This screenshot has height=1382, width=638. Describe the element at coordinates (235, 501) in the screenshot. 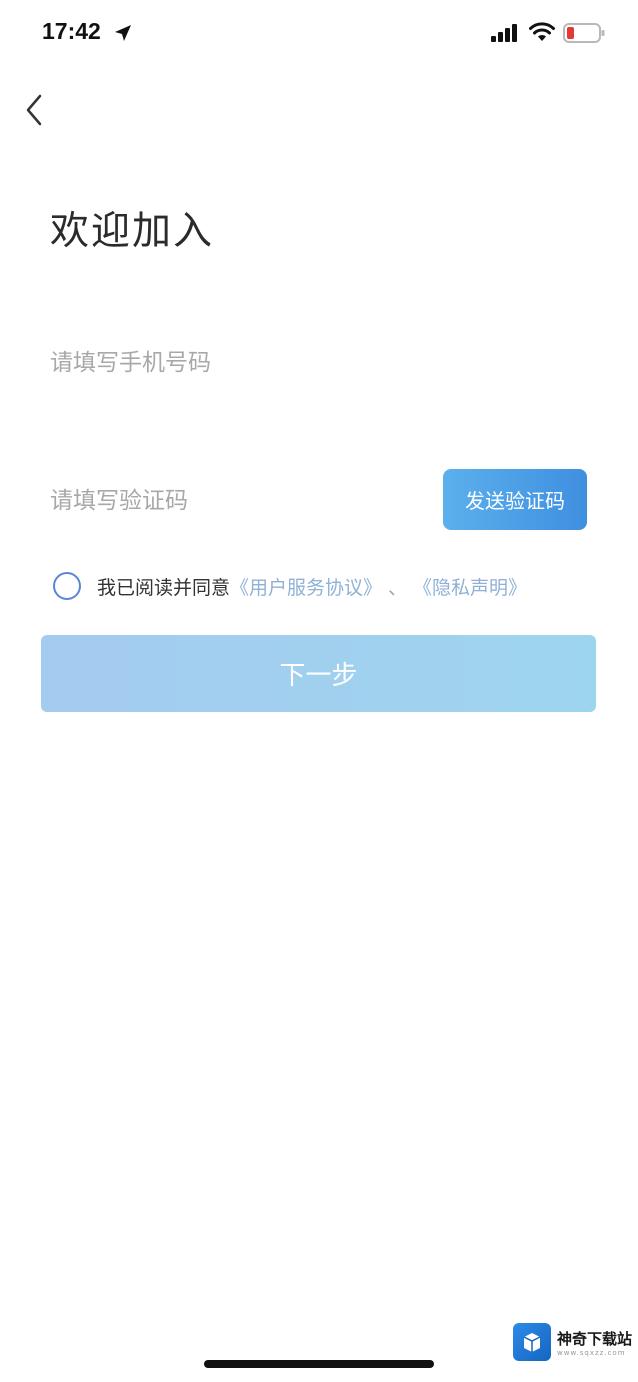

I see `verification-code-input` at that location.